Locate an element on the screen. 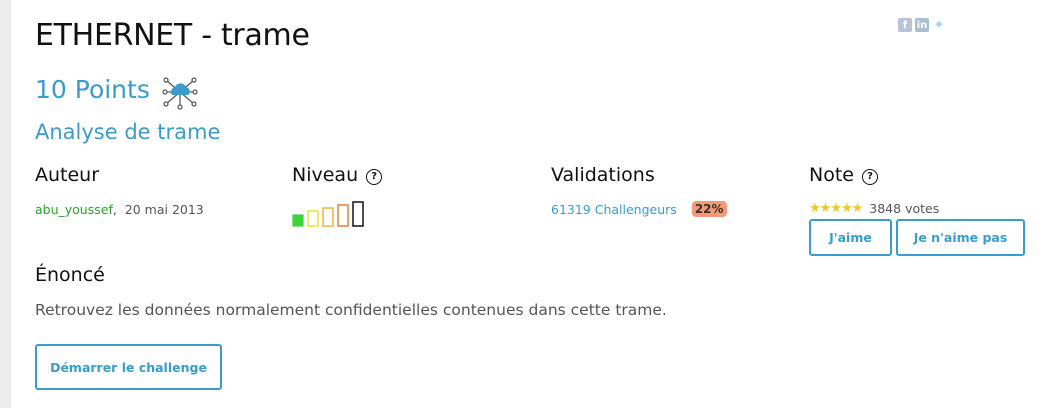 Image resolution: width=1062 pixels, height=408 pixels. vote-count: 3848 votes is located at coordinates (904, 208).